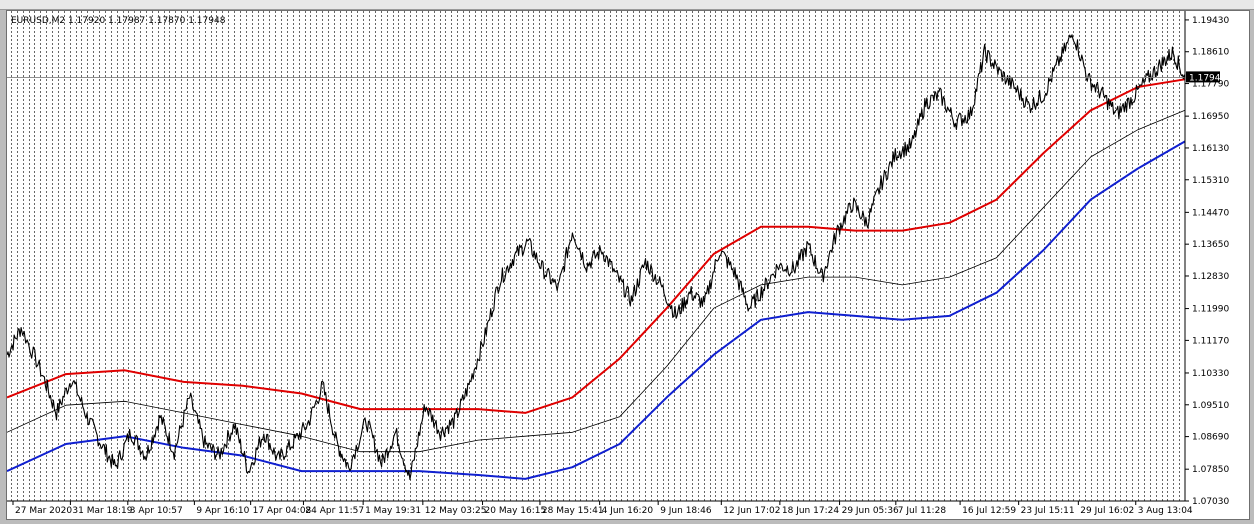 Image resolution: width=1254 pixels, height=524 pixels. Describe the element at coordinates (1210, 310) in the screenshot. I see `y-tick-label: 1.11990` at that location.